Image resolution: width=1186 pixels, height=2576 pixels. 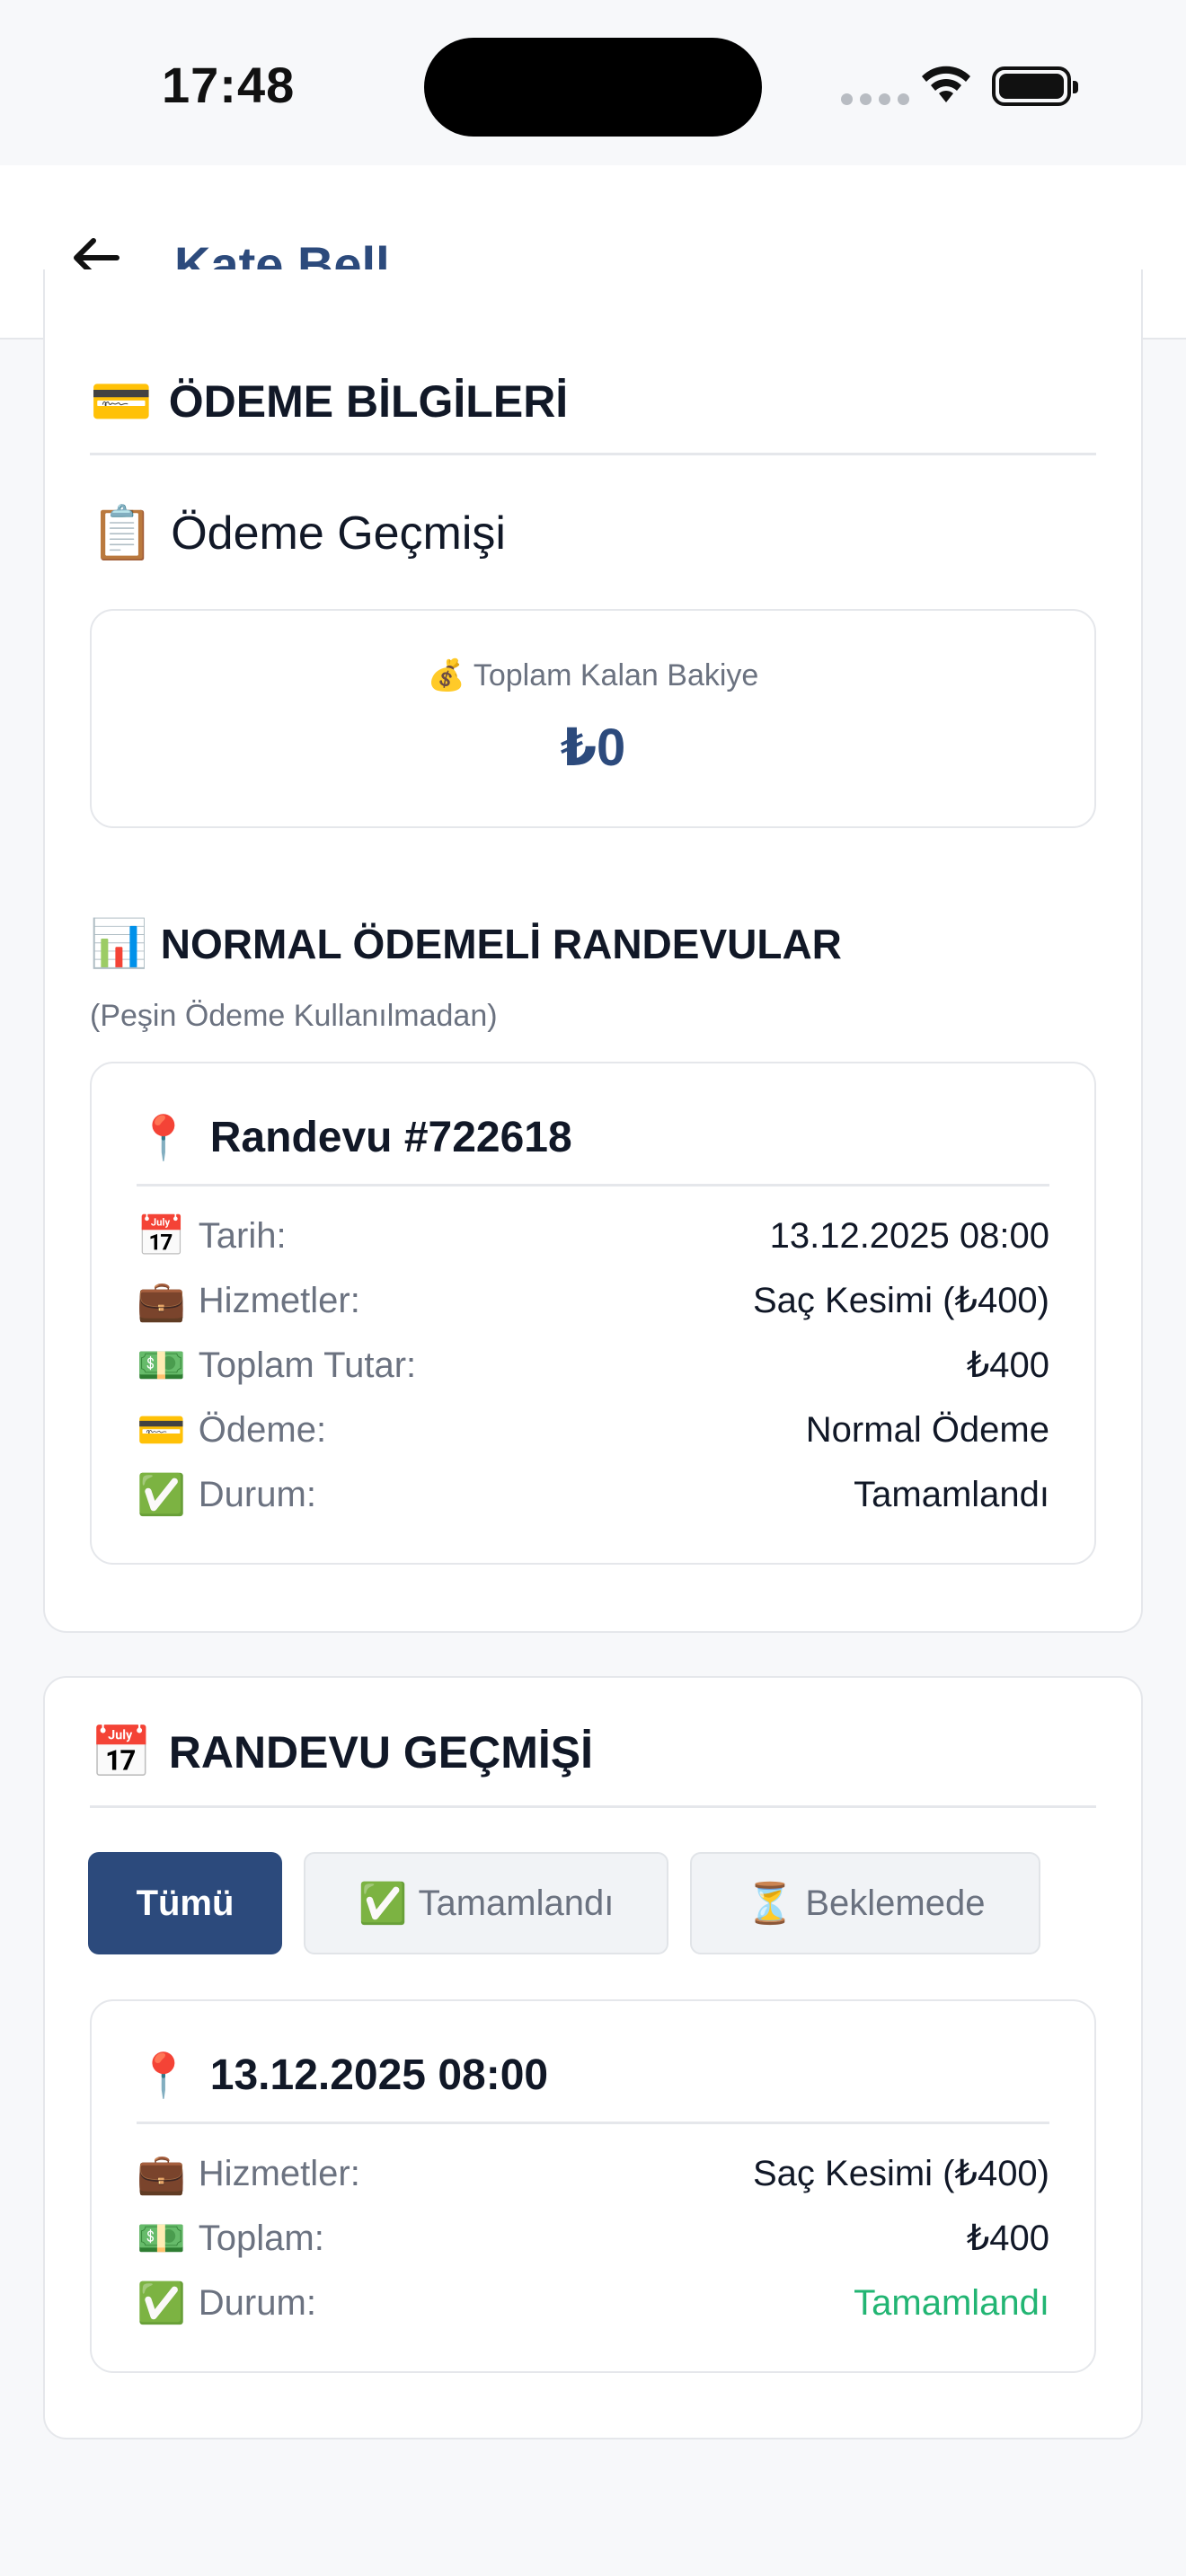 I want to click on appointment-history-title: 📅 RANDEVU GEÇMİŞİ, so click(x=341, y=1752).